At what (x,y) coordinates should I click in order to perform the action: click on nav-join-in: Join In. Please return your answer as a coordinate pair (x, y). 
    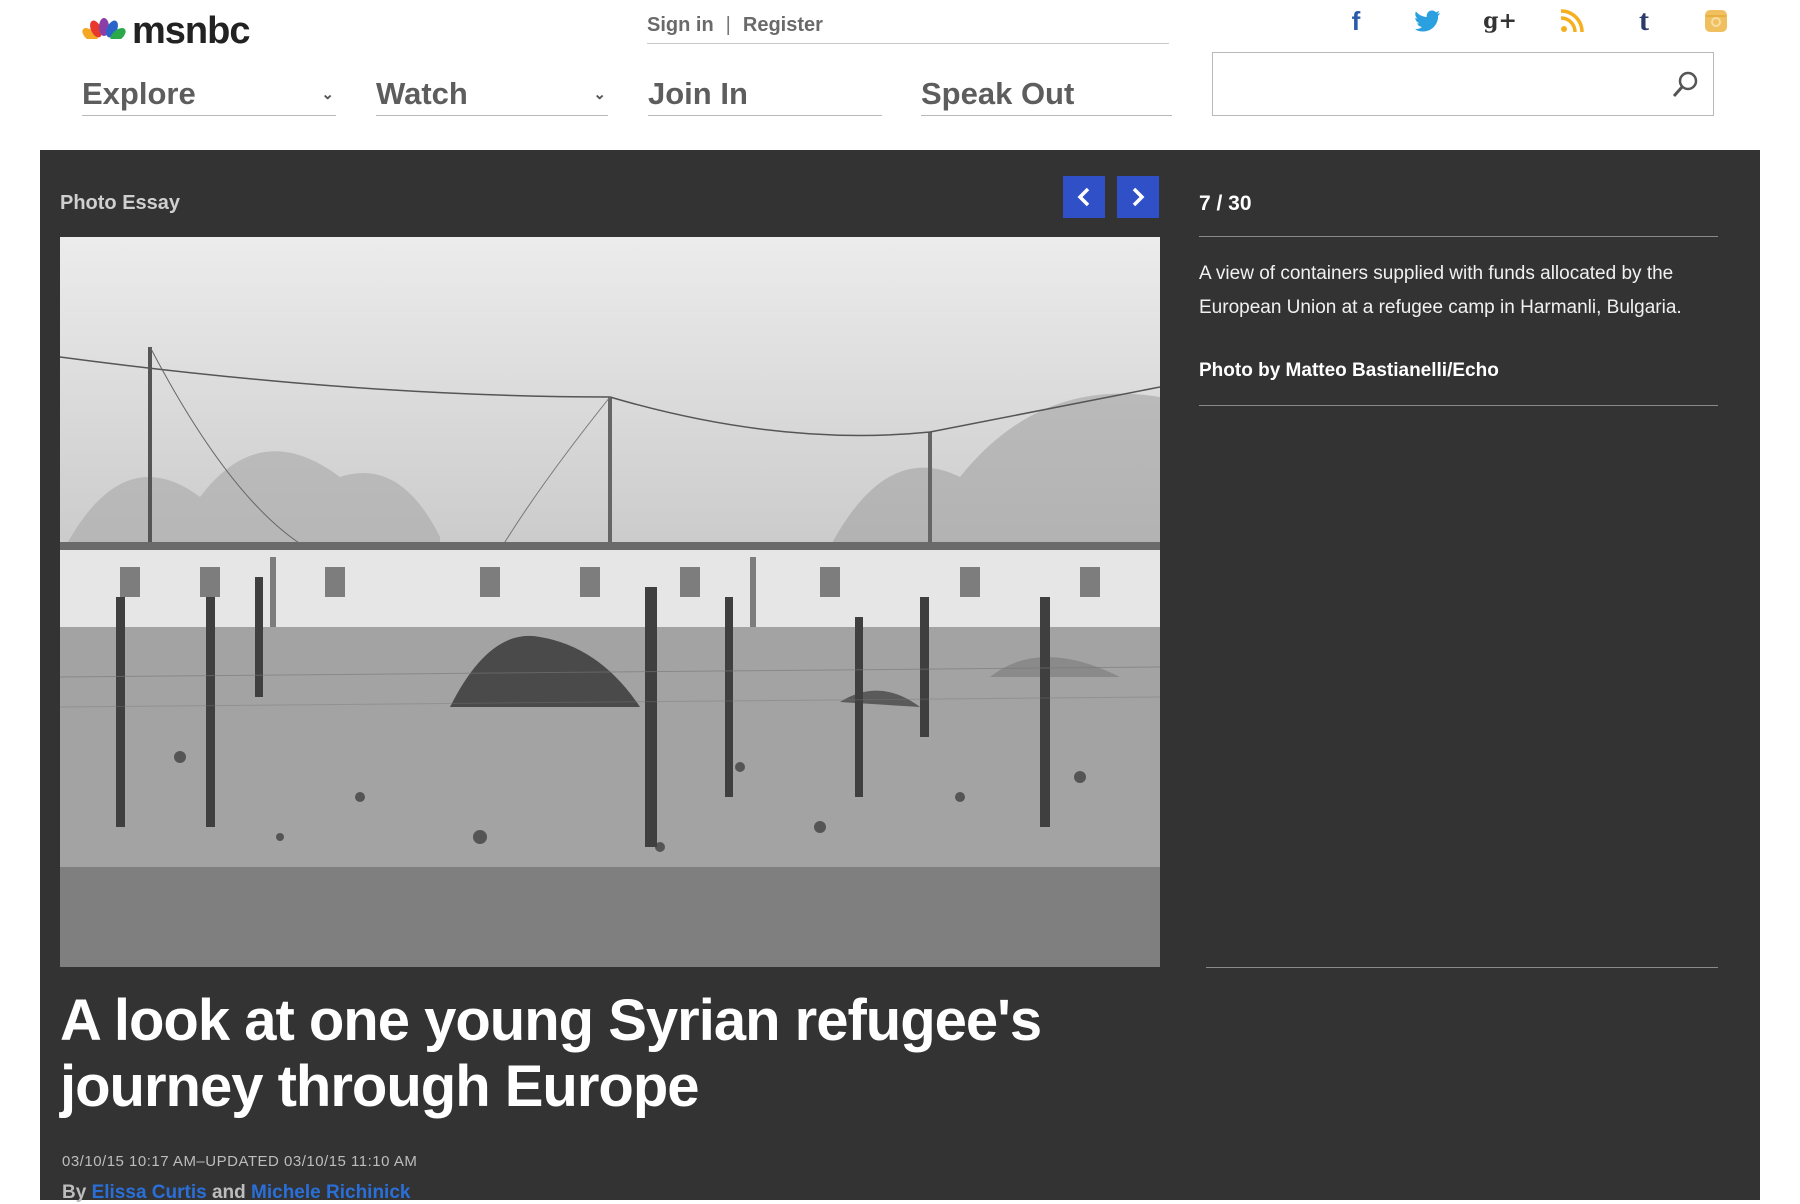
    Looking at the image, I should click on (765, 94).